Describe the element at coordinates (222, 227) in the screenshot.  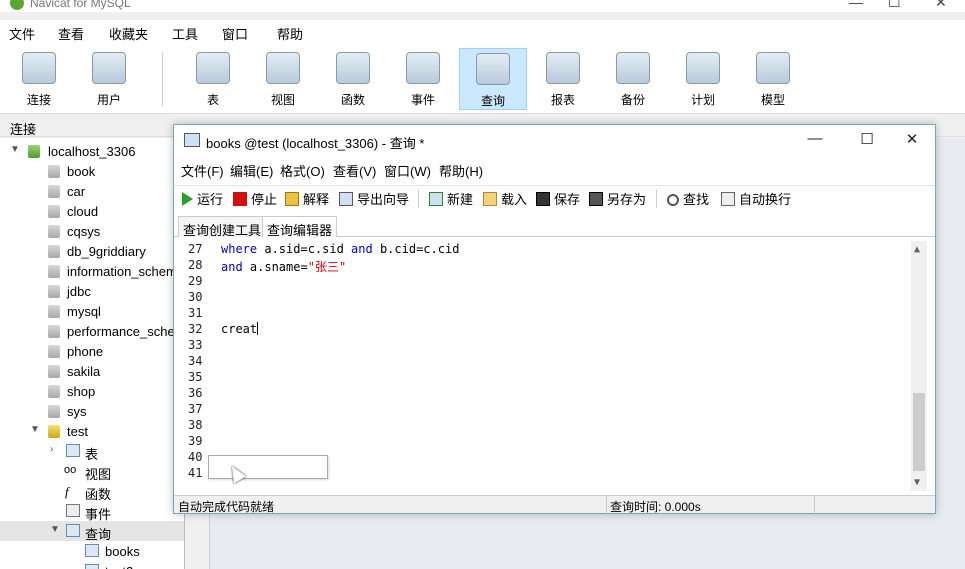
I see `tab-query-builder: 查询创建工具` at that location.